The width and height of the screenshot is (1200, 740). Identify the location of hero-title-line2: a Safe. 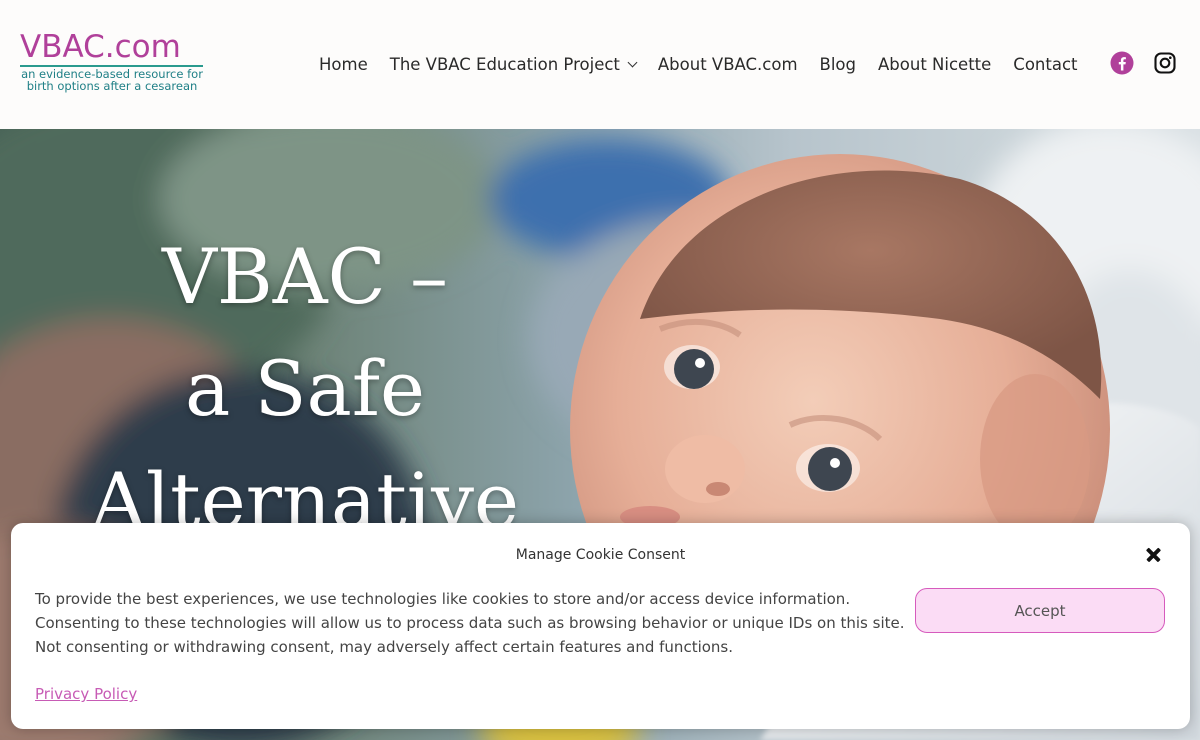
(305, 388).